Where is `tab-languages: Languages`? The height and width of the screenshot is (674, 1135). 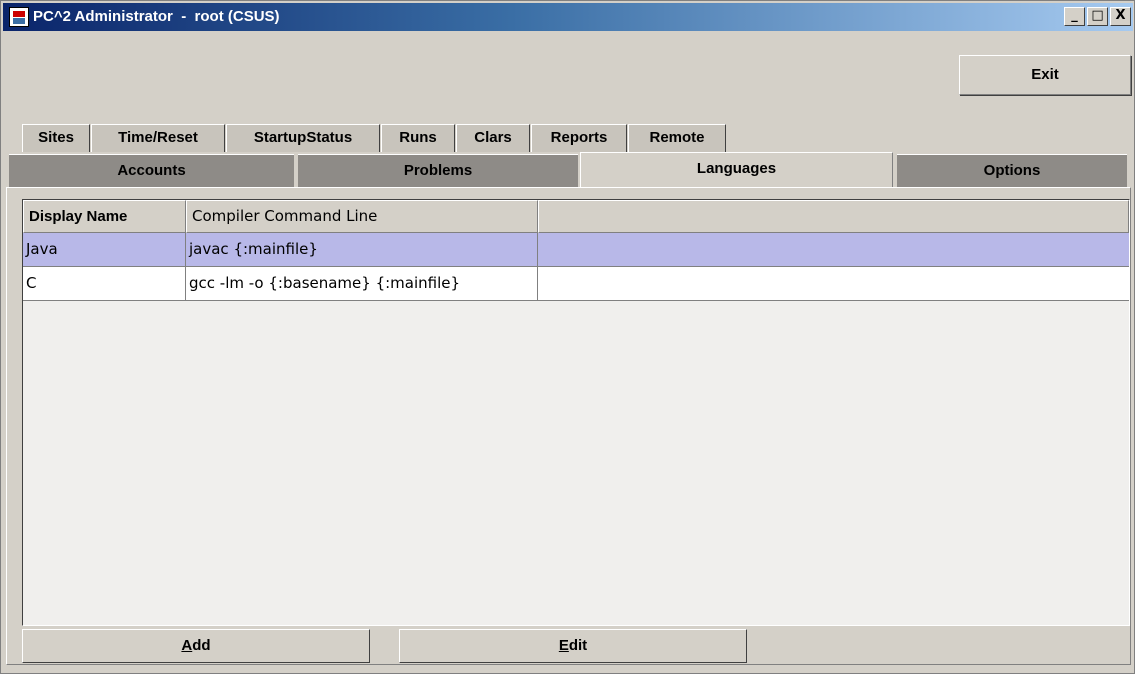
tab-languages: Languages is located at coordinates (736, 170).